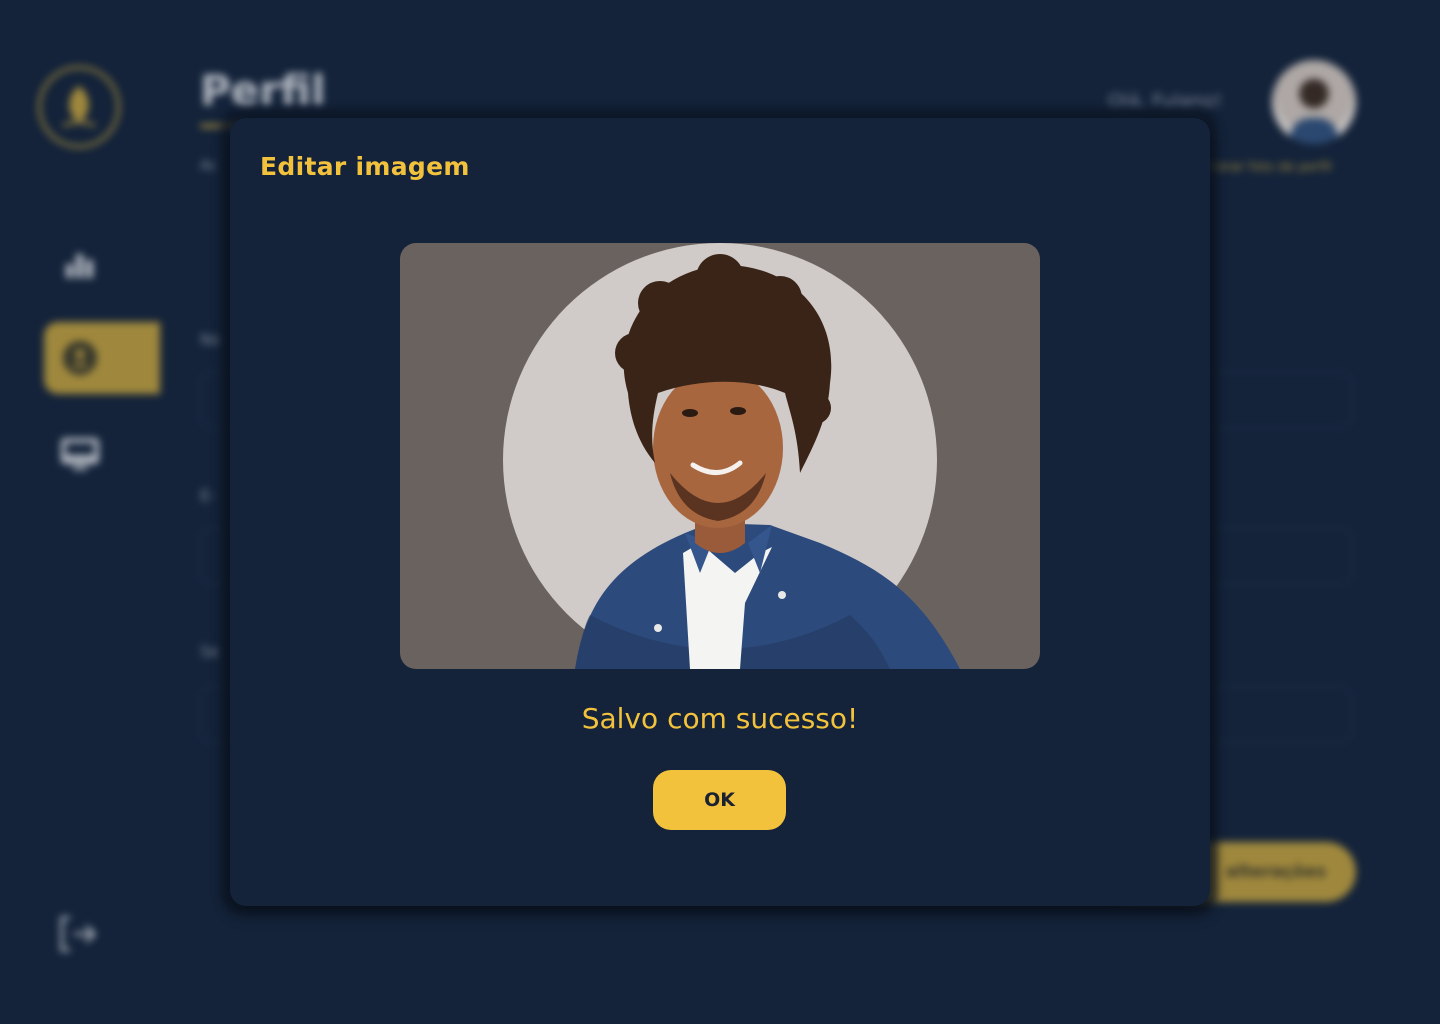 The height and width of the screenshot is (1024, 1440). What do you see at coordinates (1275, 872) in the screenshot?
I see `save-changes-label: alterações` at bounding box center [1275, 872].